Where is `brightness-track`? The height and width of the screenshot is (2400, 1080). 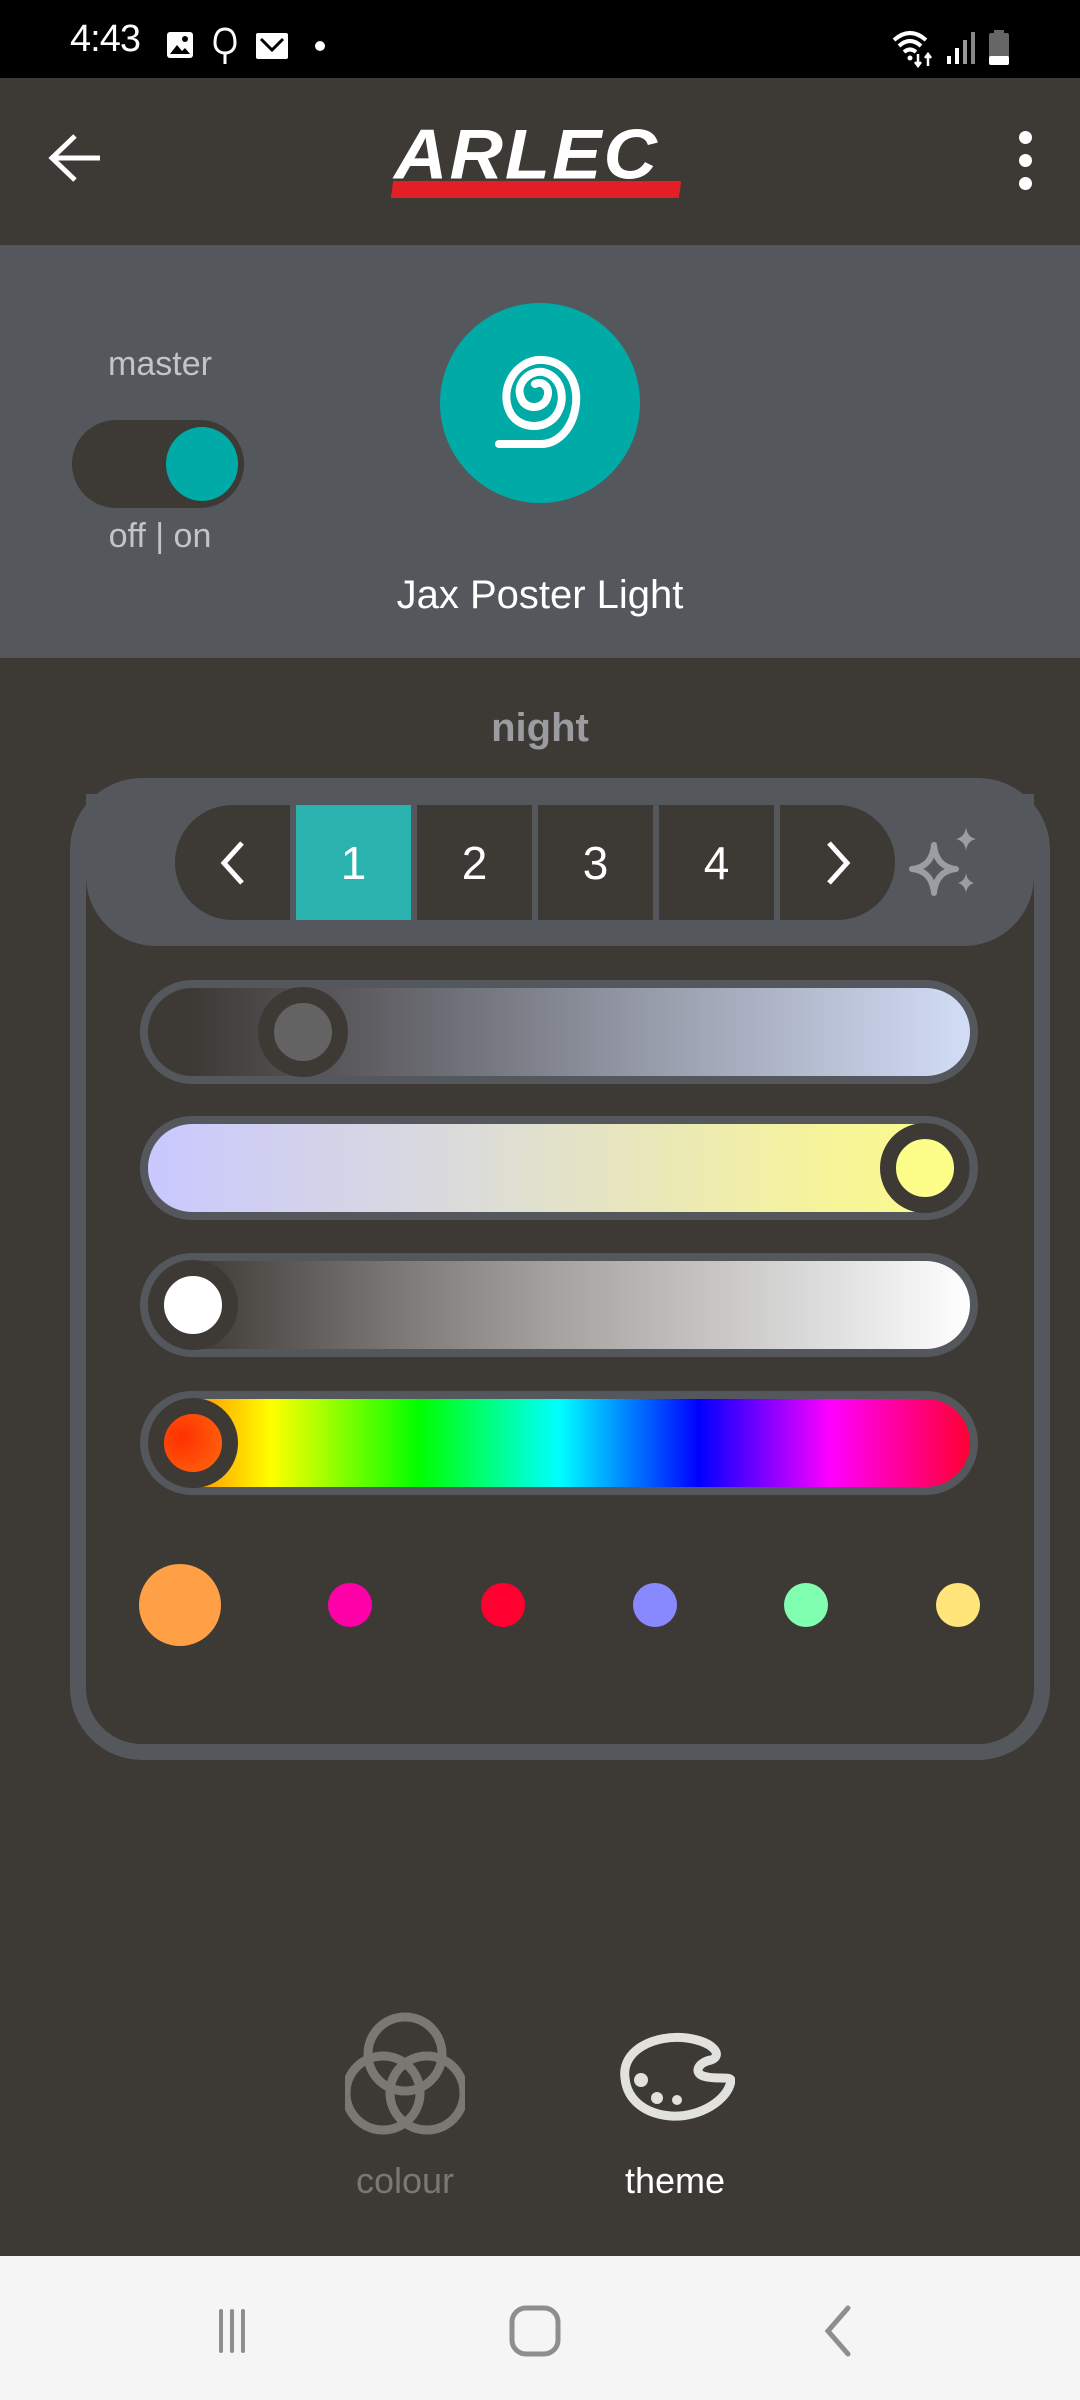 brightness-track is located at coordinates (559, 1032).